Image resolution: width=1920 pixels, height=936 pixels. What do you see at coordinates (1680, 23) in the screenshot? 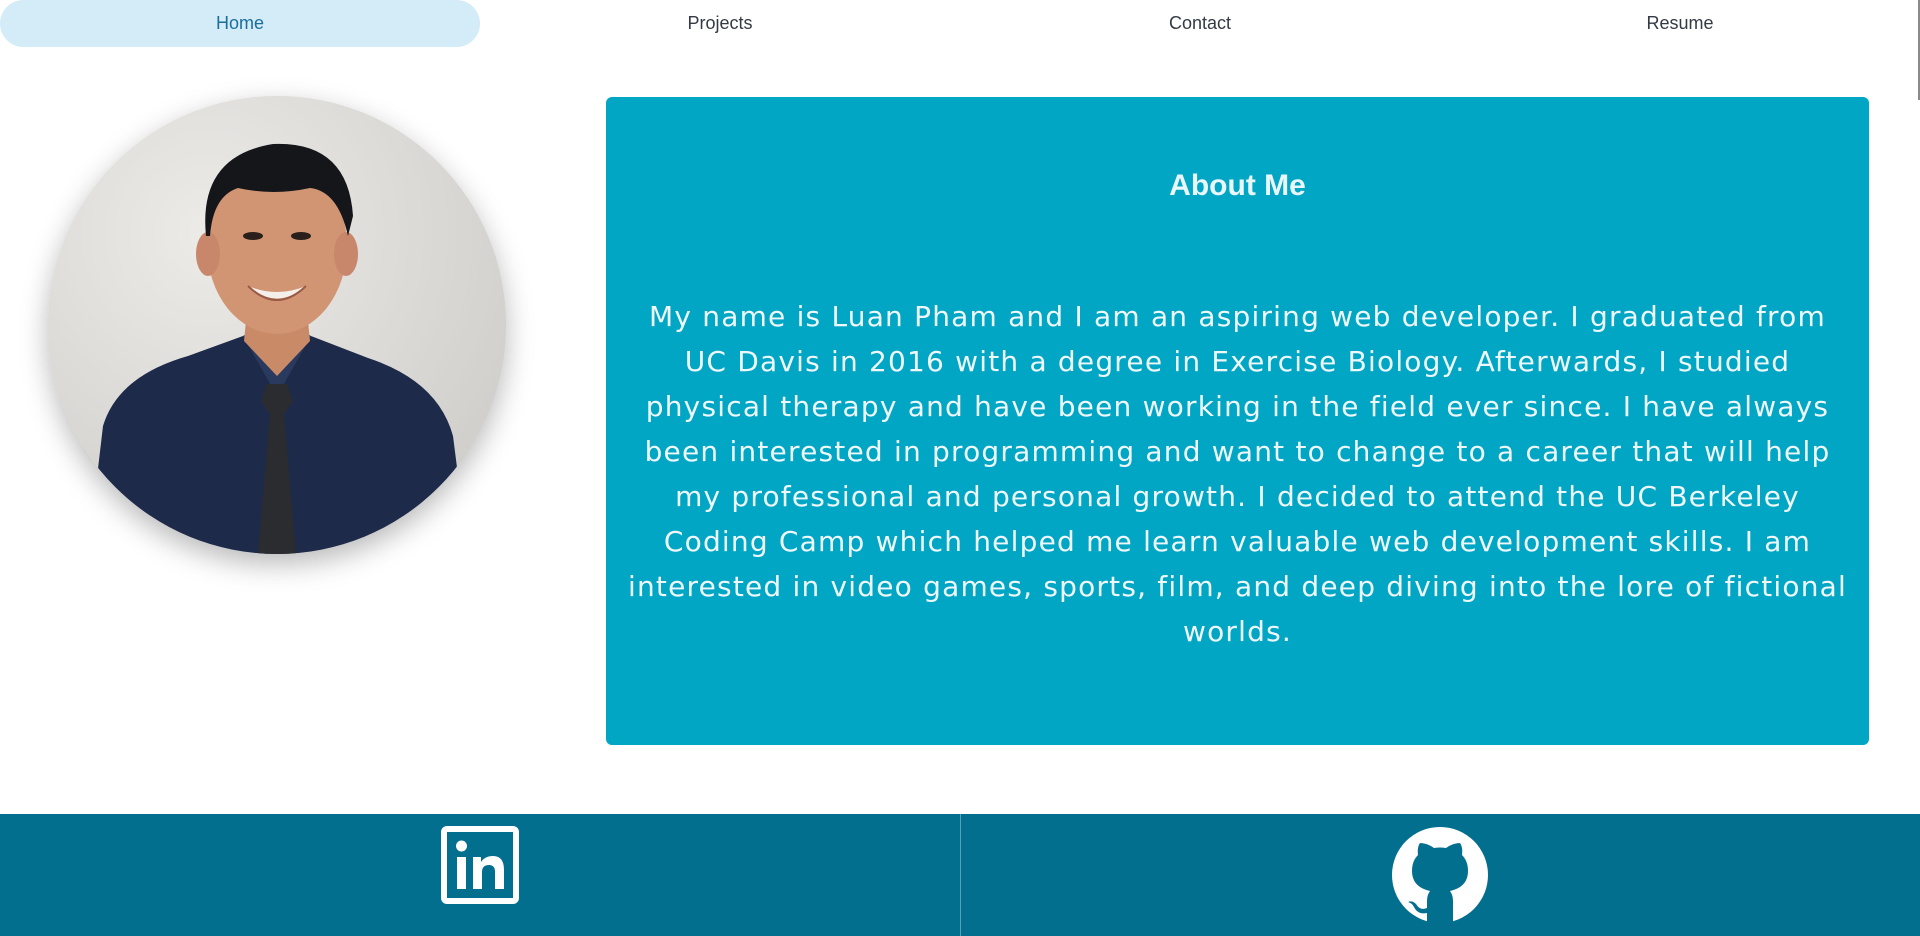
I see `nav-resume: Resume` at bounding box center [1680, 23].